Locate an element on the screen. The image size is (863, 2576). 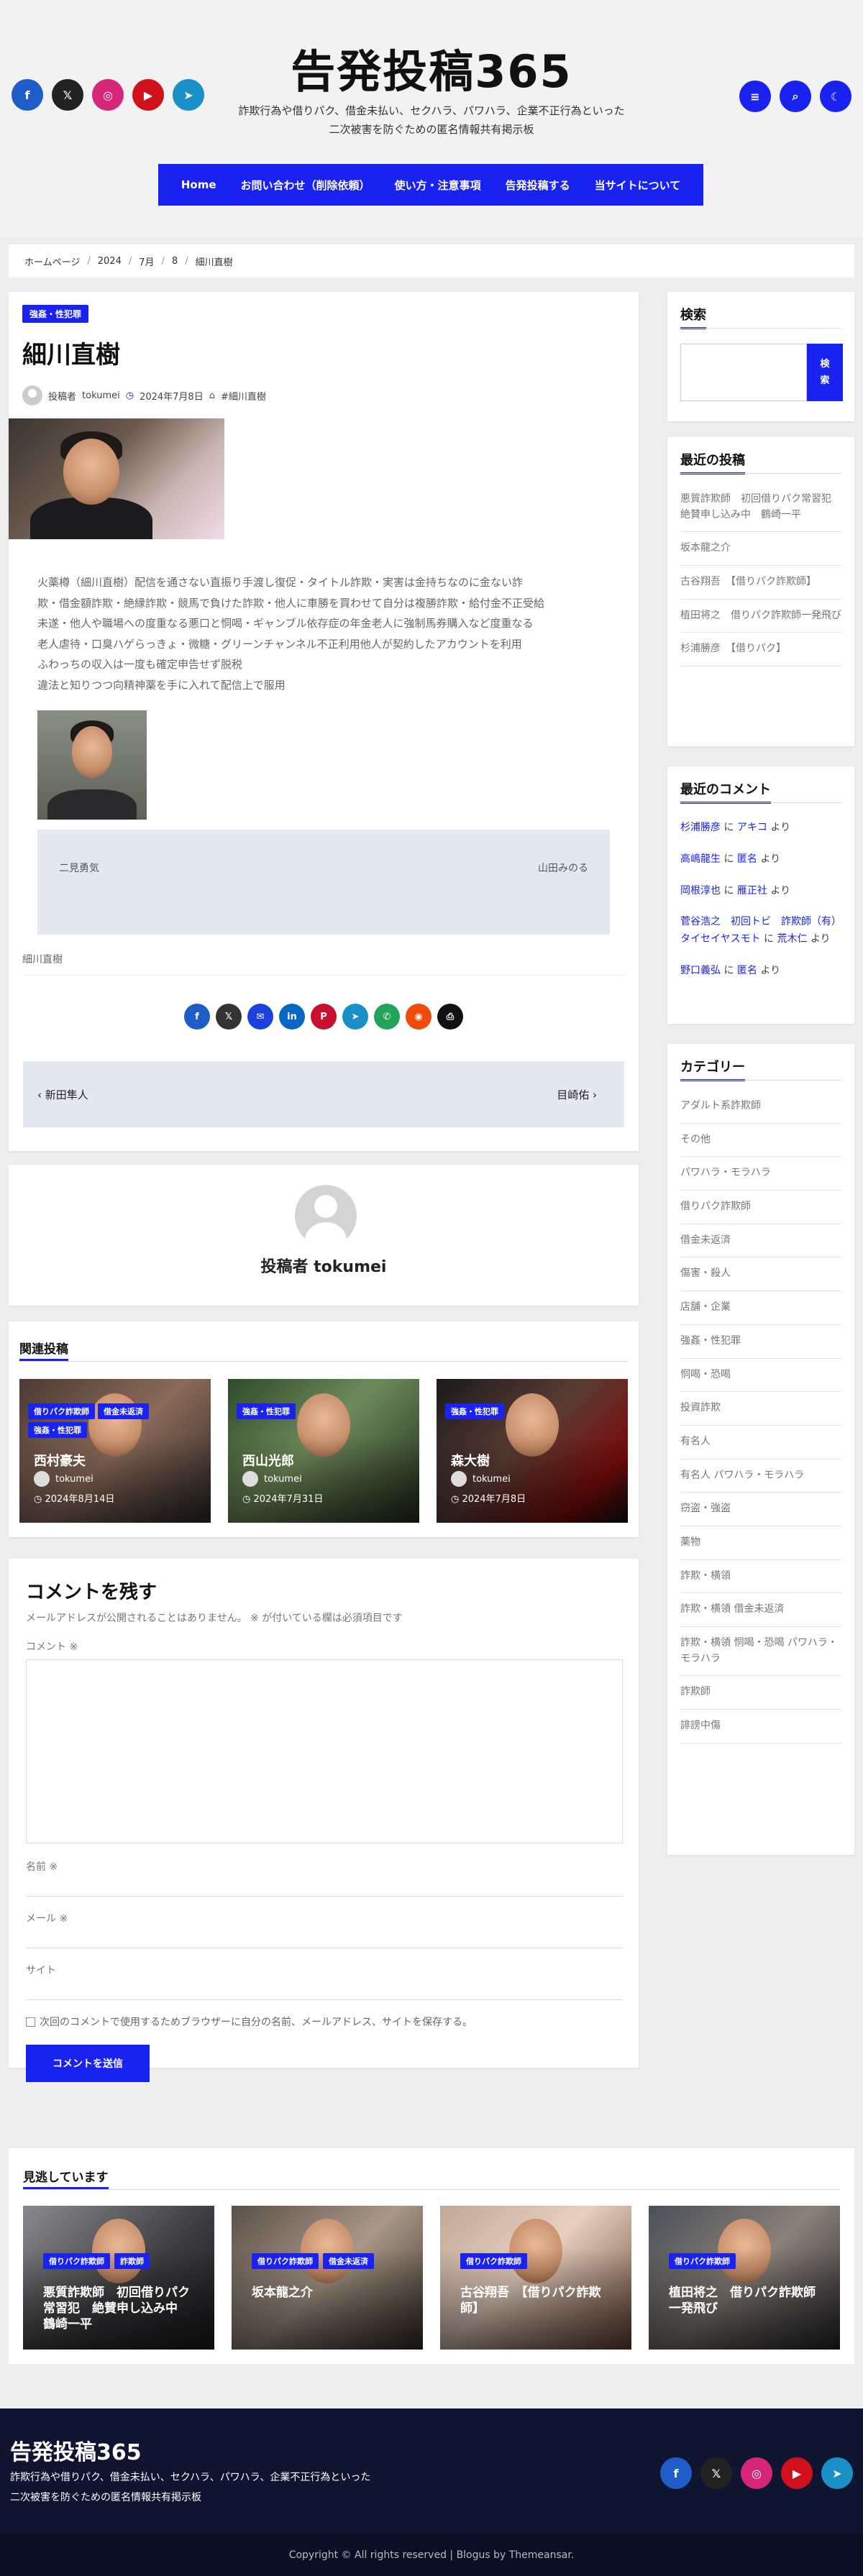
category-link: アダルト系詐欺師 is located at coordinates (760, 1107).